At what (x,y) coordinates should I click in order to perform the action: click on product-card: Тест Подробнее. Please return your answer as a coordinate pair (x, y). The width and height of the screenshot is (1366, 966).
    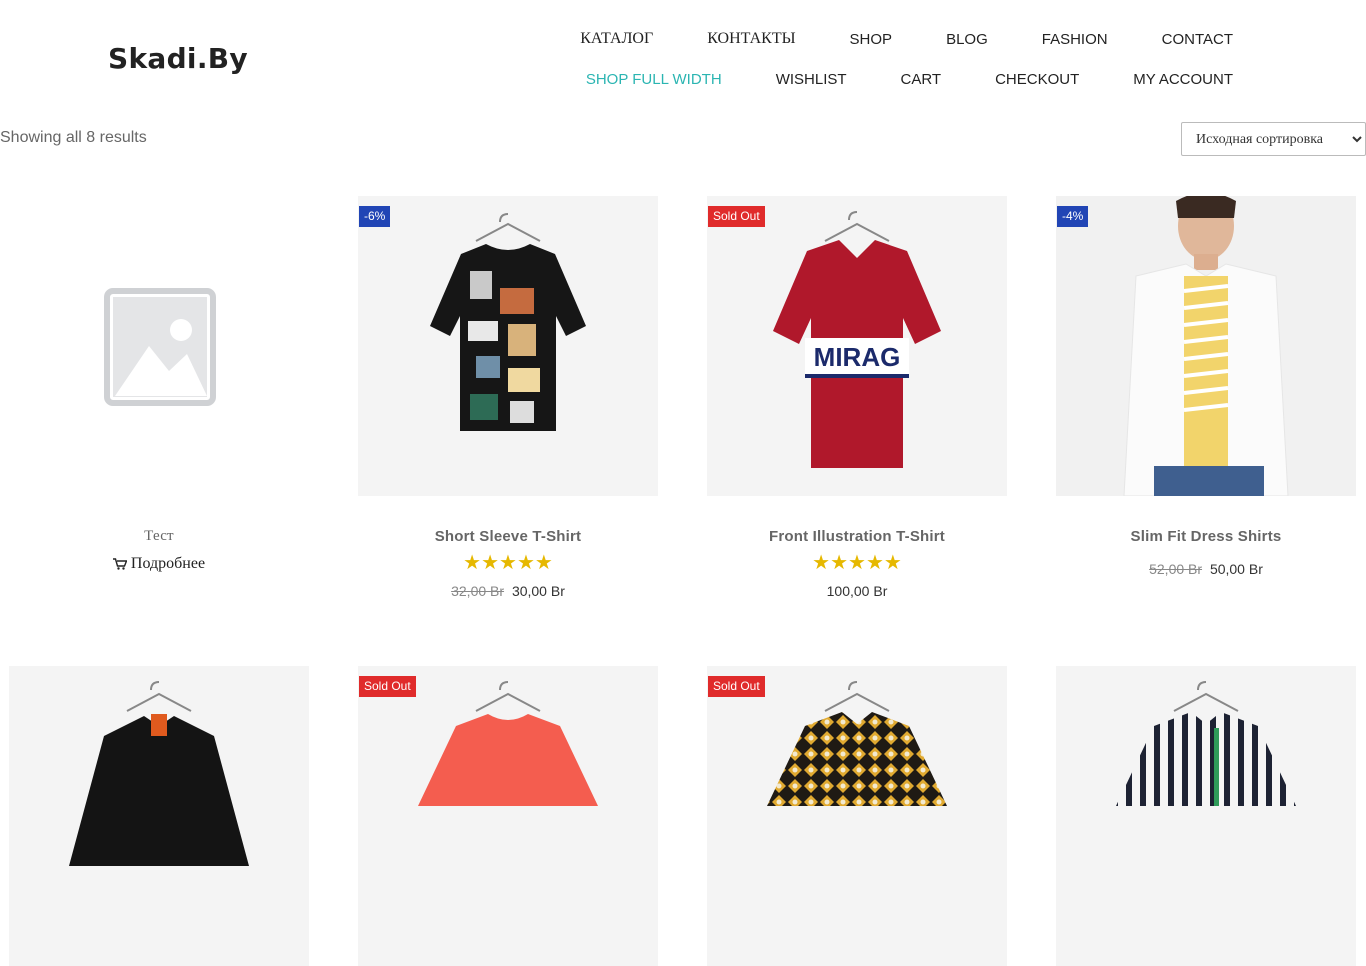
    Looking at the image, I should click on (159, 385).